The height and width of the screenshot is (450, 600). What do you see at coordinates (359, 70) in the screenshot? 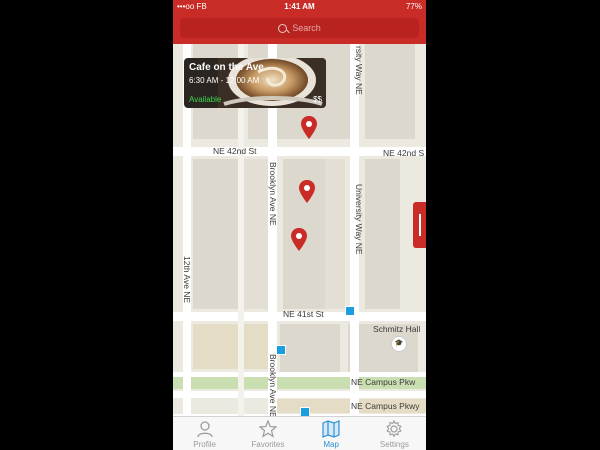
I see `street-label: rsity Way NE` at bounding box center [359, 70].